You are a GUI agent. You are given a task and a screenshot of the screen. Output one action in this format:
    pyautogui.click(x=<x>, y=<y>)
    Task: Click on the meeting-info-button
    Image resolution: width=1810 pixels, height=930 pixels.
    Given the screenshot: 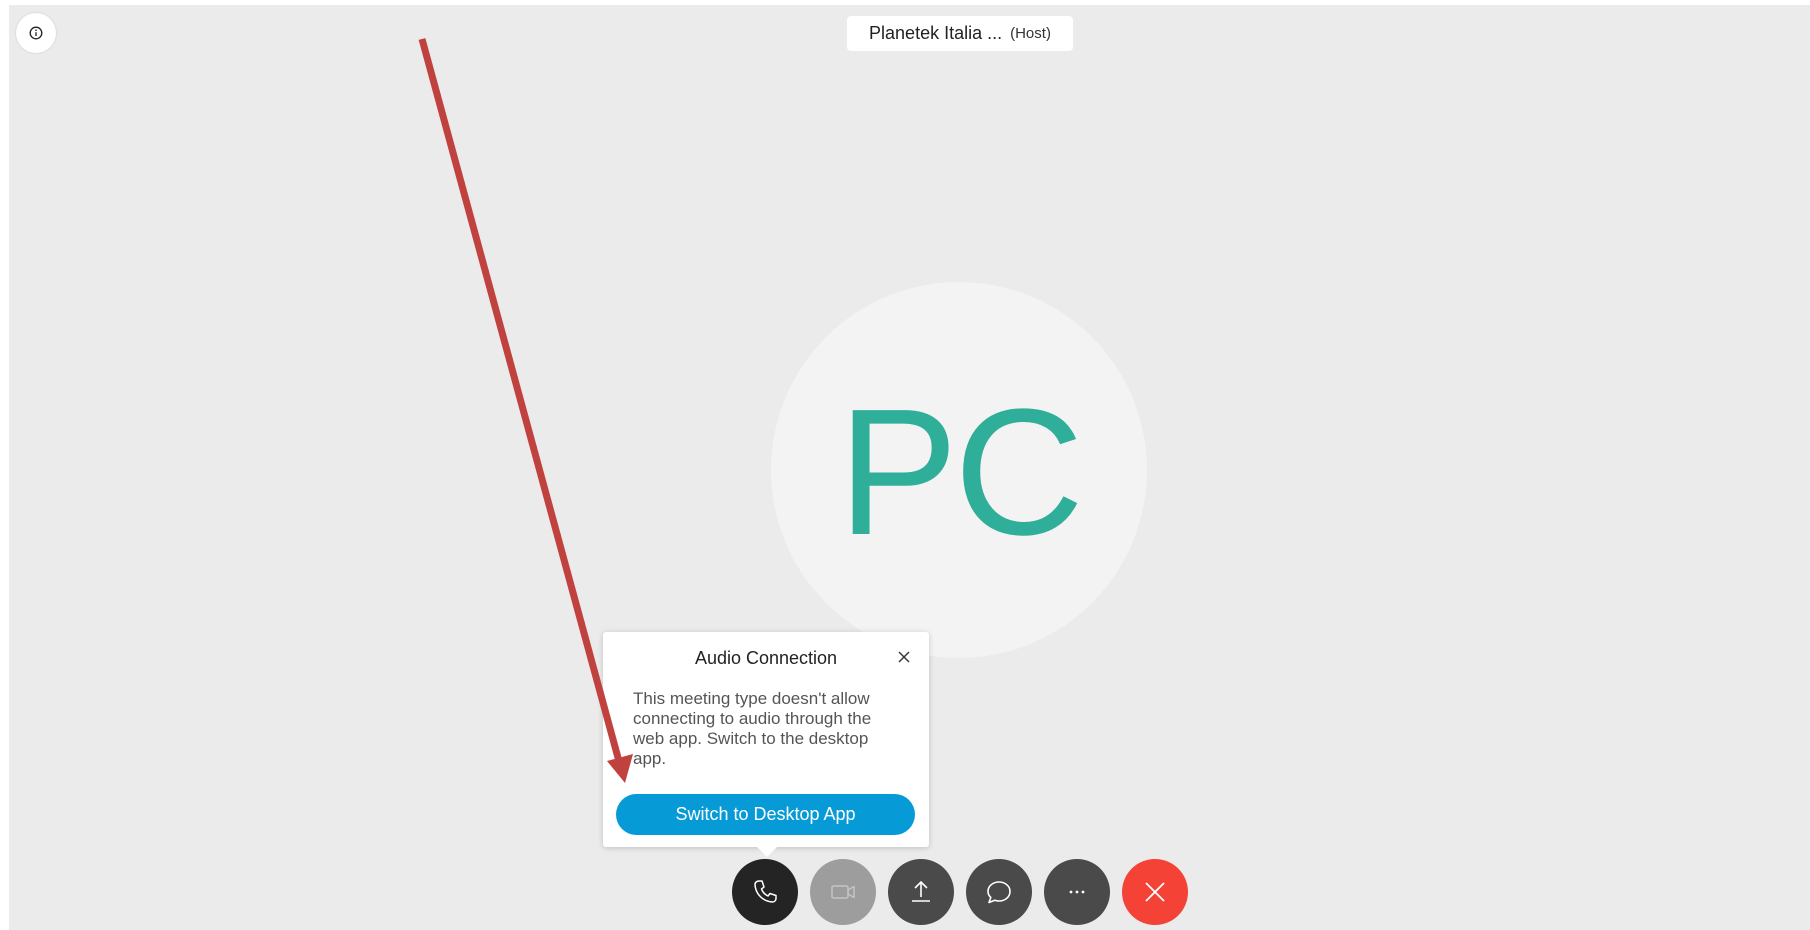 What is the action you would take?
    pyautogui.click(x=36, y=33)
    